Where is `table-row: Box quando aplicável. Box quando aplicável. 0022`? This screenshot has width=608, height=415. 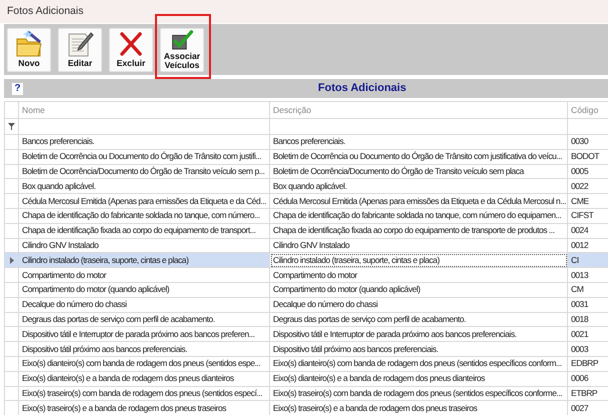
table-row: Box quando aplicável. Box quando aplicável. 0022 is located at coordinates (306, 186).